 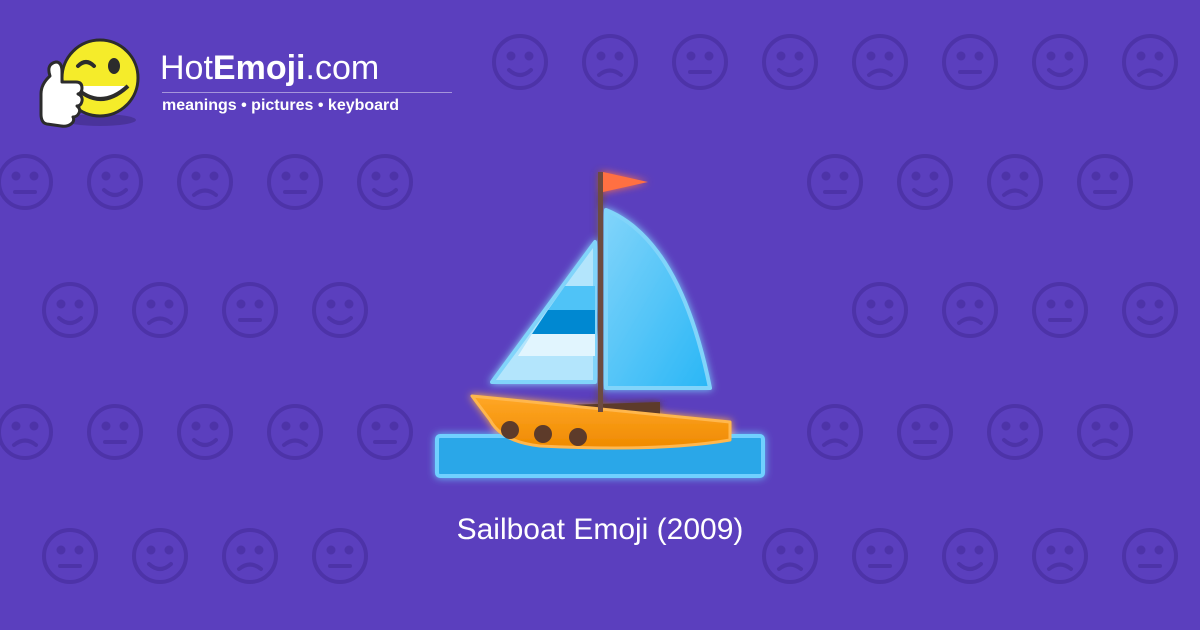 What do you see at coordinates (186, 68) in the screenshot?
I see `logo-wordmark-prefix: Hot` at bounding box center [186, 68].